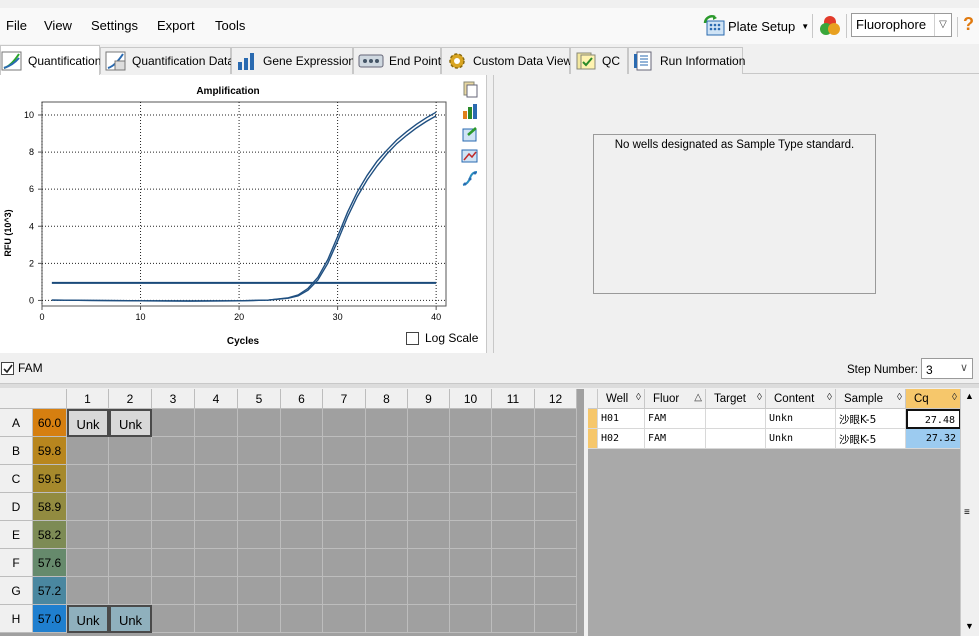 This screenshot has width=979, height=636. I want to click on column-header-sample: Sample ◊, so click(871, 399).